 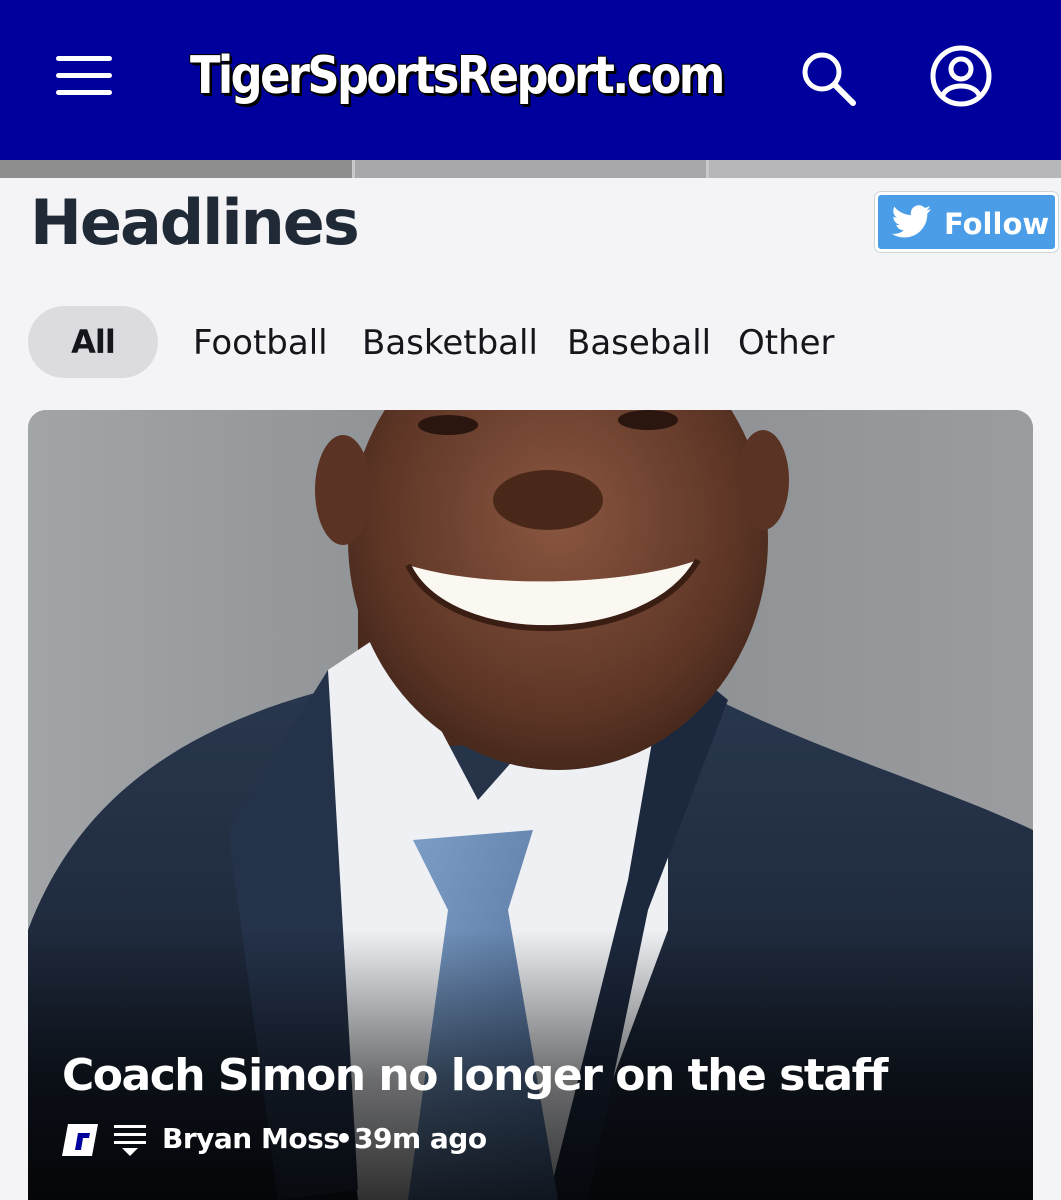 What do you see at coordinates (961, 76) in the screenshot?
I see `user-profile-icon` at bounding box center [961, 76].